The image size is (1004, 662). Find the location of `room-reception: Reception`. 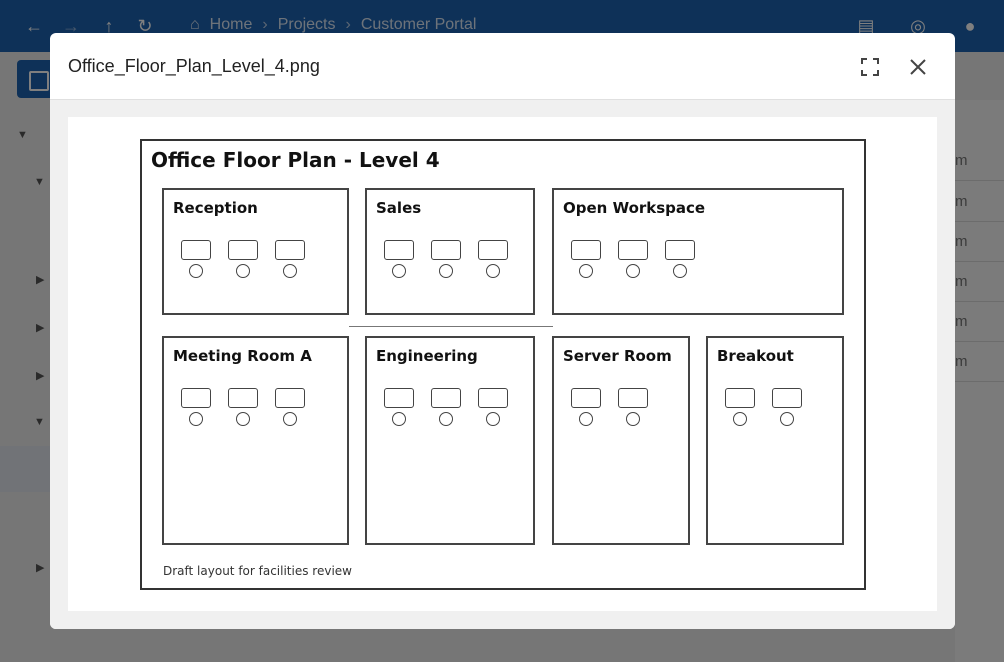

room-reception: Reception is located at coordinates (255, 251).